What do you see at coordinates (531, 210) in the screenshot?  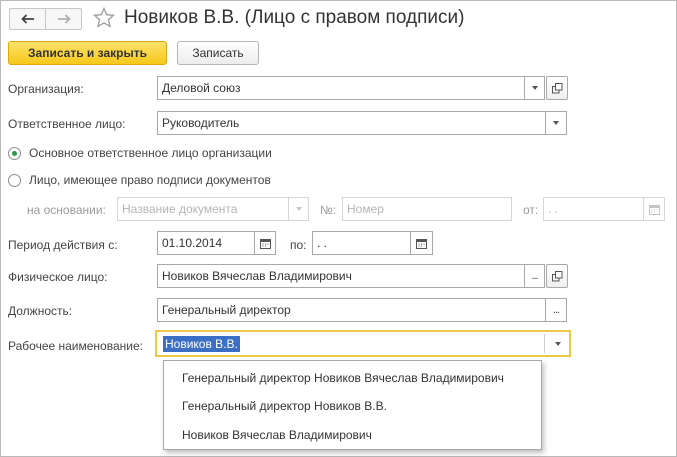 I see `basis-from-label: от:` at bounding box center [531, 210].